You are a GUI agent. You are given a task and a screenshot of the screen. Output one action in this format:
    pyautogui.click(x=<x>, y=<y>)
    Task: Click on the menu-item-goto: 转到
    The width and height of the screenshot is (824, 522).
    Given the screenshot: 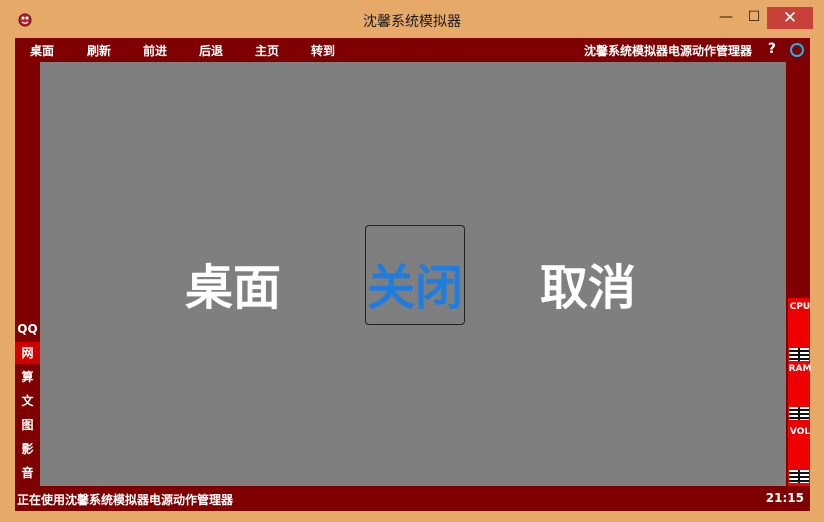 What is the action you would take?
    pyautogui.click(x=323, y=50)
    